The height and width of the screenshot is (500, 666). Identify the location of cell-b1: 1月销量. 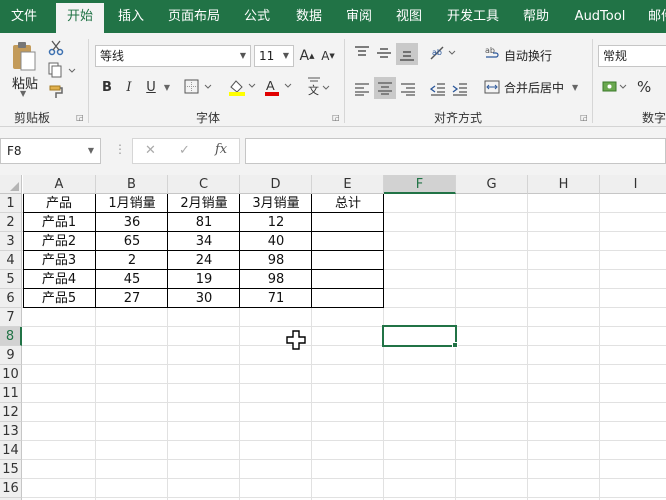
(132, 203).